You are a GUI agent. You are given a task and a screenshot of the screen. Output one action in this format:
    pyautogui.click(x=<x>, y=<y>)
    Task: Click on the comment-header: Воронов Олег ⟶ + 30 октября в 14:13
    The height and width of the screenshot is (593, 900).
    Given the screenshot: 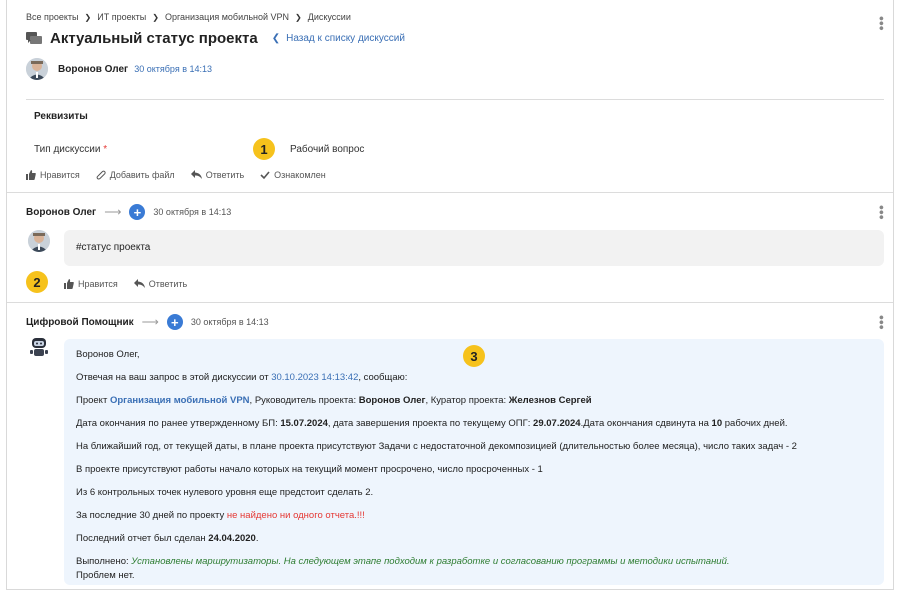 What is the action you would take?
    pyautogui.click(x=128, y=212)
    